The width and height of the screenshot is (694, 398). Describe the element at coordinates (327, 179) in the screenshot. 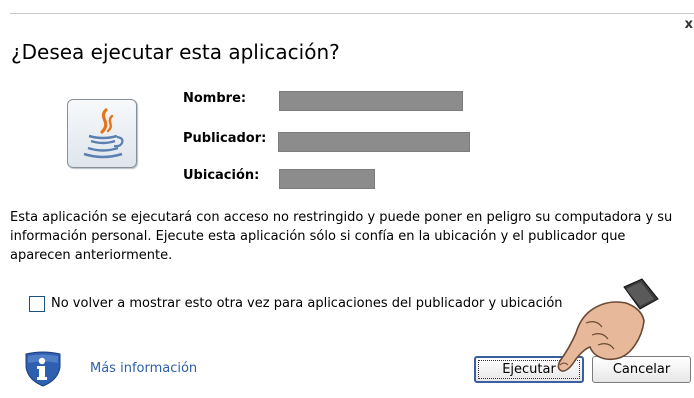

I see `location-value-redacted` at that location.